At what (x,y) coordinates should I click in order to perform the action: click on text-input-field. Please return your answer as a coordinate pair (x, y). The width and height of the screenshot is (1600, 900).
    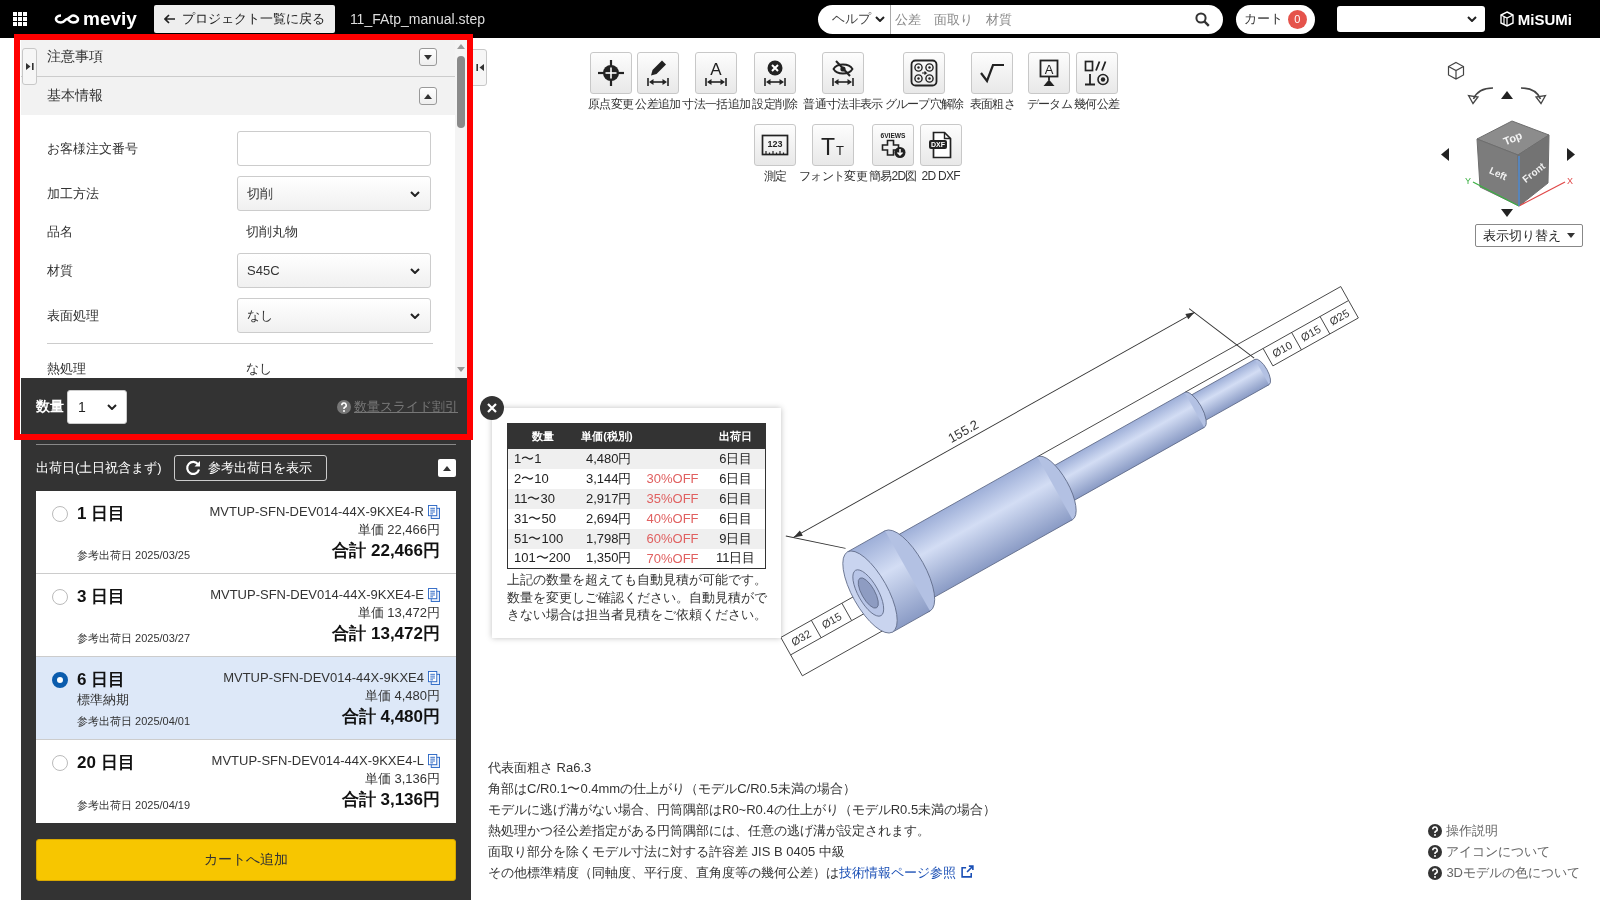
    Looking at the image, I should click on (334, 148).